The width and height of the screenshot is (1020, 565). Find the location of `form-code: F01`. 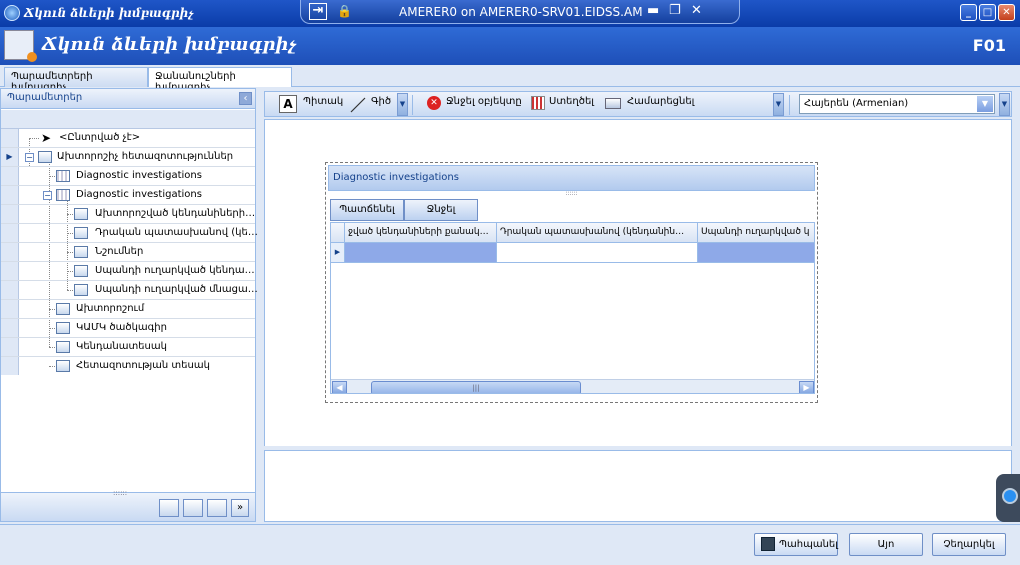

form-code: F01 is located at coordinates (989, 45).